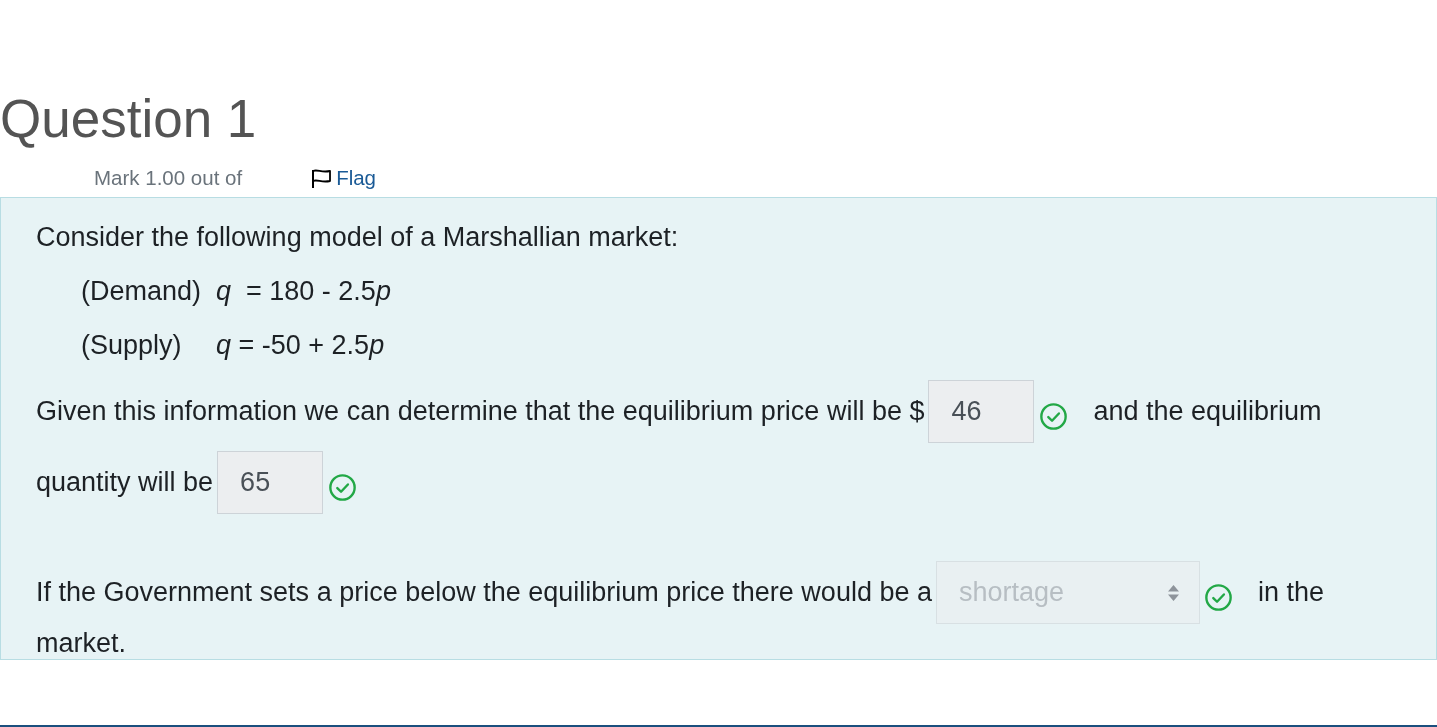  Describe the element at coordinates (128, 119) in the screenshot. I see `question-title: Question 1` at that location.